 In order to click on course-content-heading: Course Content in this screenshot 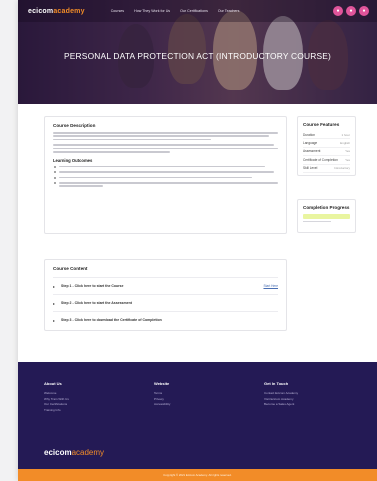, I will do `click(70, 268)`.